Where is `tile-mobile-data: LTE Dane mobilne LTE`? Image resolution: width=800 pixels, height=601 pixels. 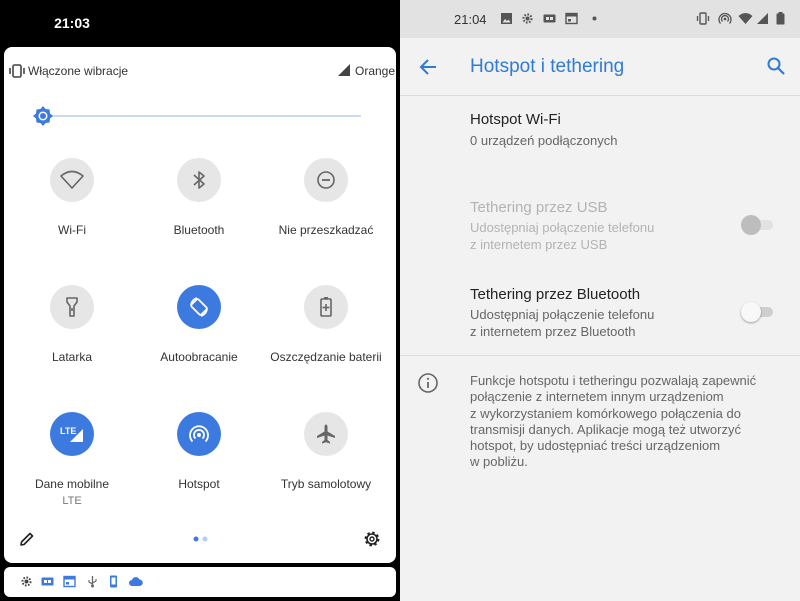
tile-mobile-data: LTE Dane mobilne LTE is located at coordinates (72, 459).